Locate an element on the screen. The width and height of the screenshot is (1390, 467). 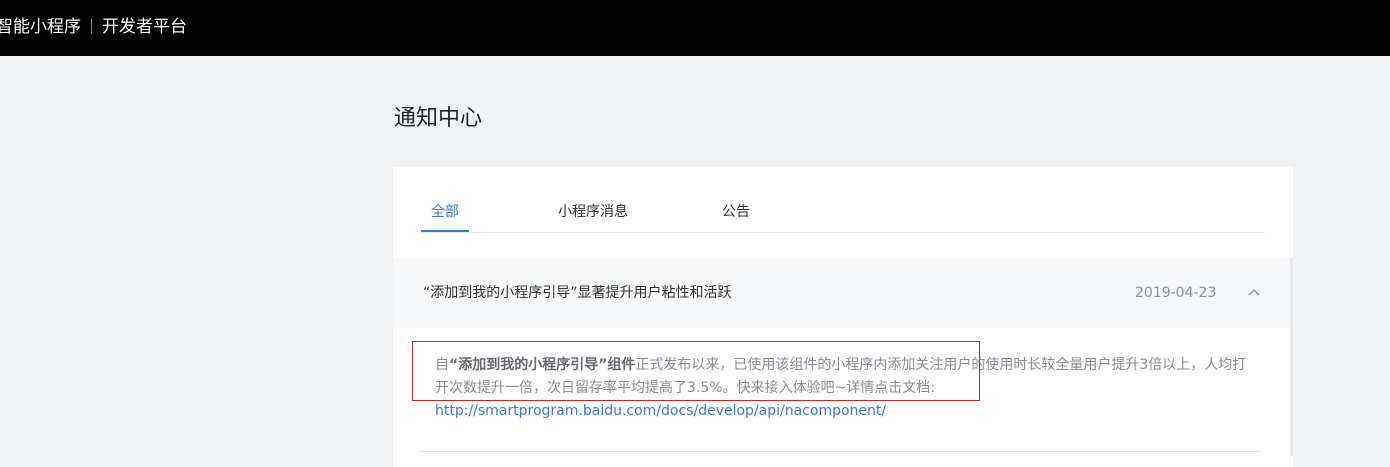
notice-date: 2019-04-23 is located at coordinates (1176, 293).